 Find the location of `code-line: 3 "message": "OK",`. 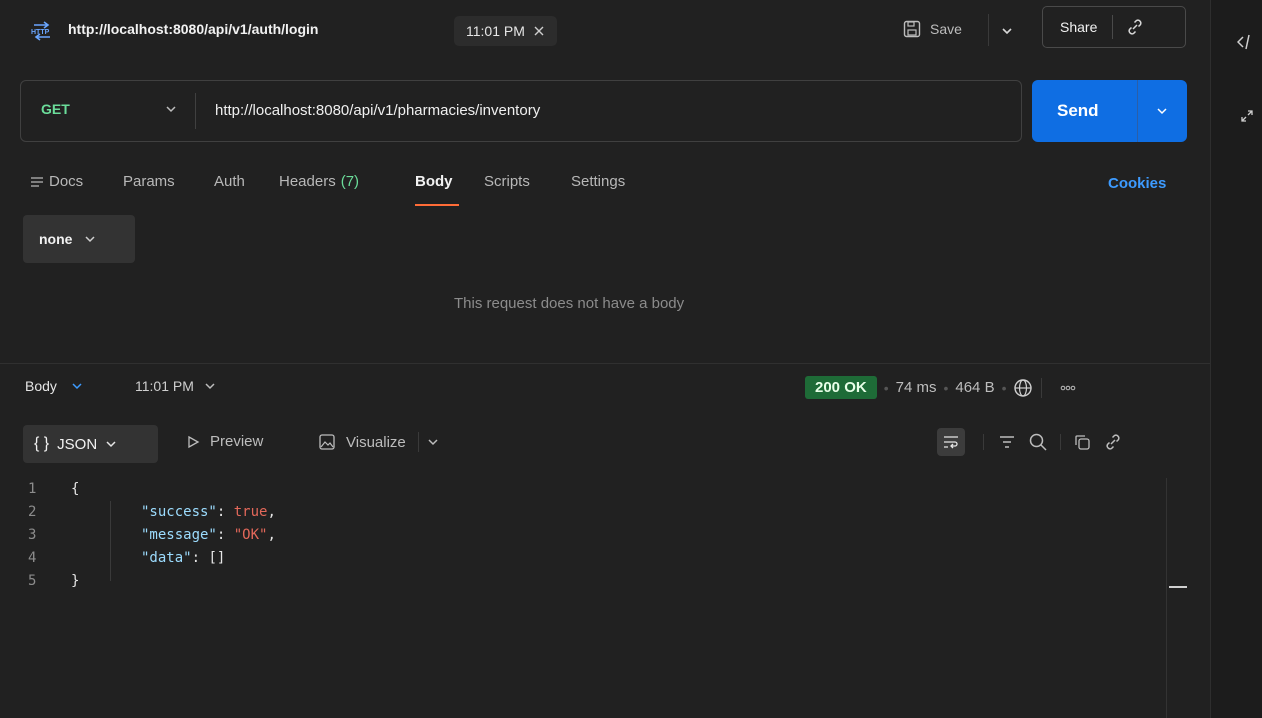

code-line: 3 "message": "OK", is located at coordinates (152, 535).